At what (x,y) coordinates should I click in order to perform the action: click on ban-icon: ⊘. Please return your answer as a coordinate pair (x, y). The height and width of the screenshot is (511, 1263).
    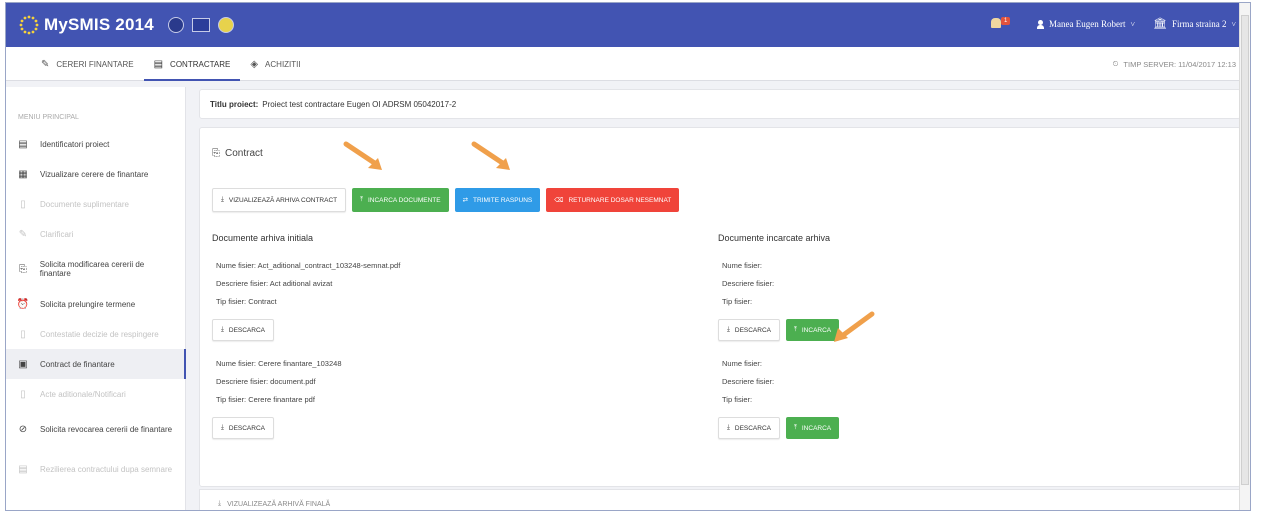
    Looking at the image, I should click on (23, 429).